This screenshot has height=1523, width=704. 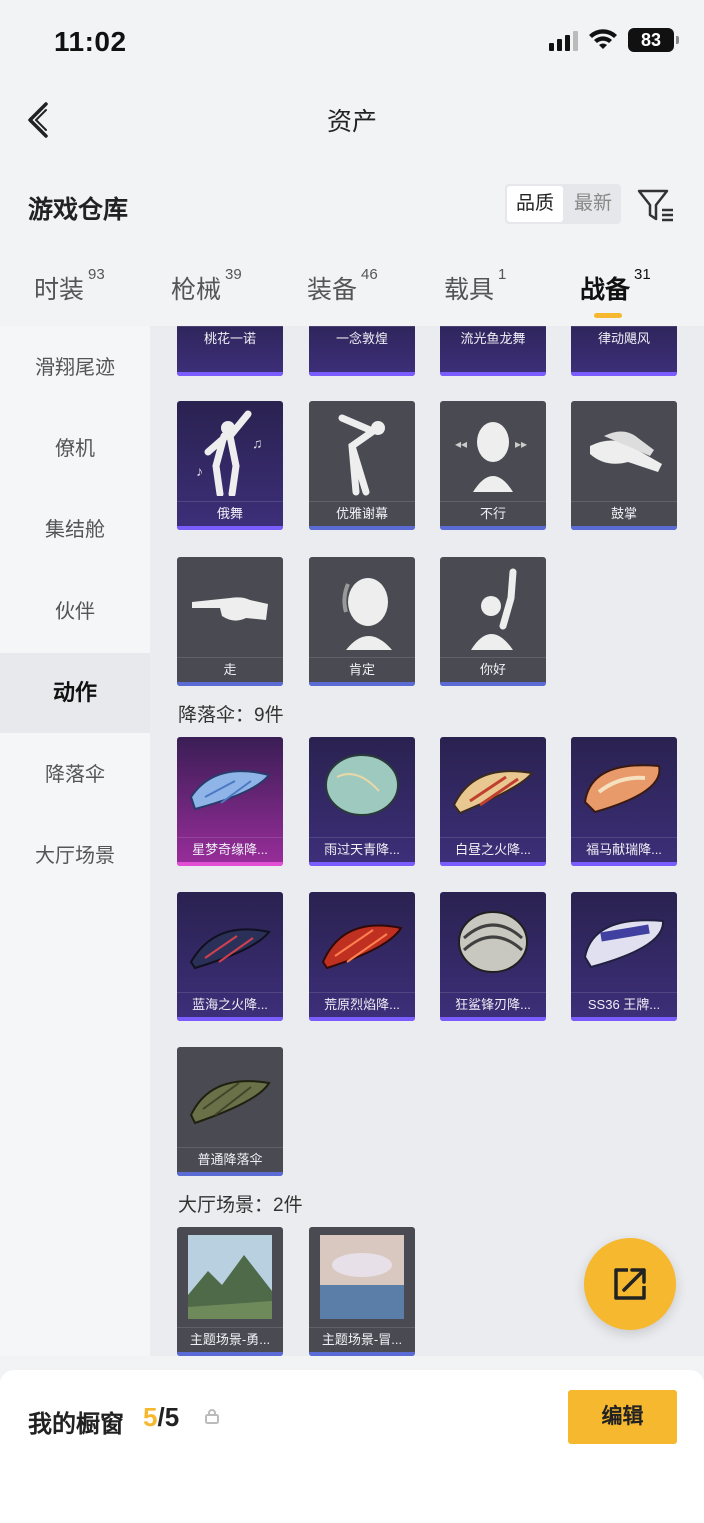 What do you see at coordinates (535, 204) in the screenshot?
I see `sort-quality-button: 品质` at bounding box center [535, 204].